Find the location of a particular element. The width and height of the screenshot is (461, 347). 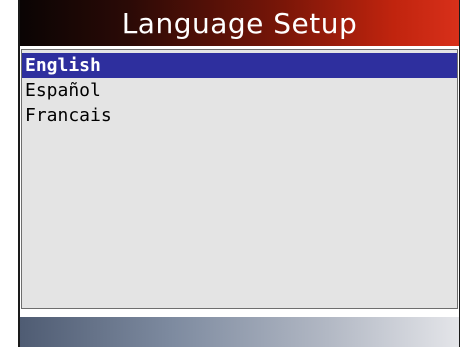

language-option-francais: Francais is located at coordinates (239, 115).